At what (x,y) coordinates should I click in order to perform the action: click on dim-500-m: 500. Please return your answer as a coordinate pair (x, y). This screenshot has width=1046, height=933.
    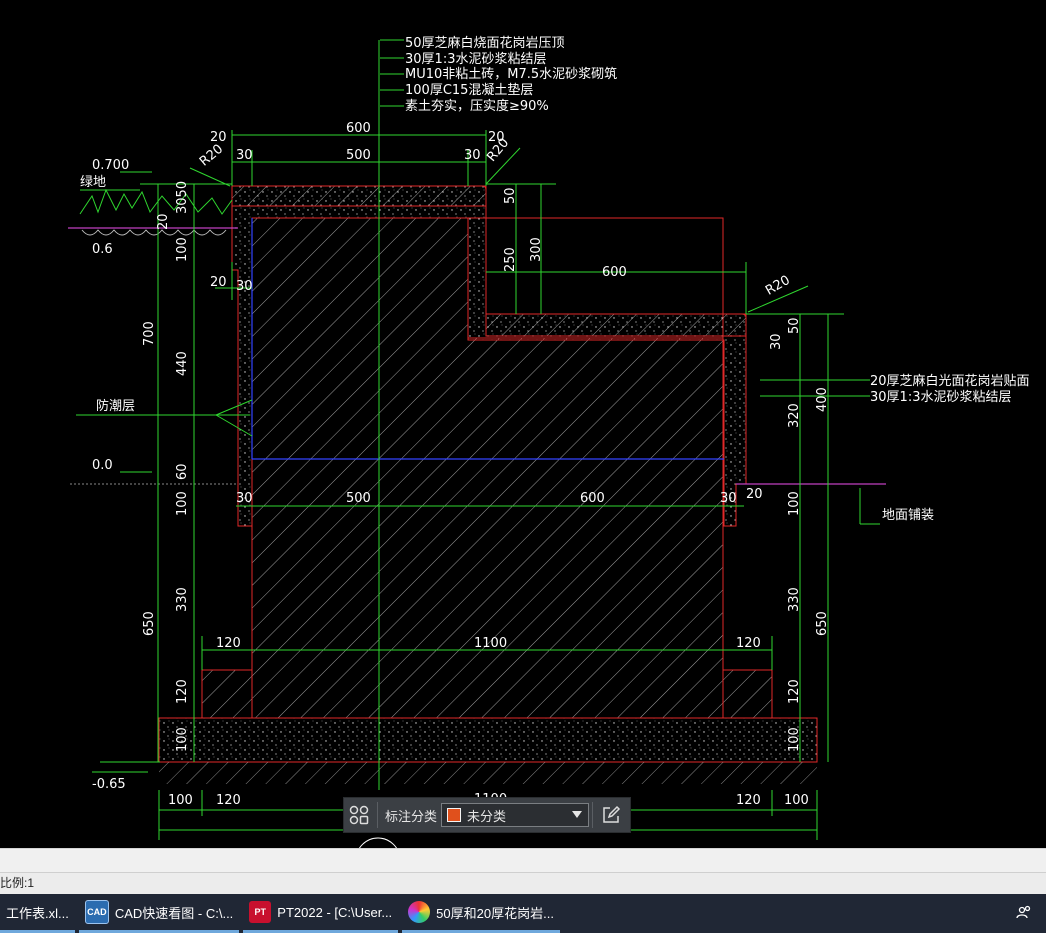
    Looking at the image, I should click on (358, 498).